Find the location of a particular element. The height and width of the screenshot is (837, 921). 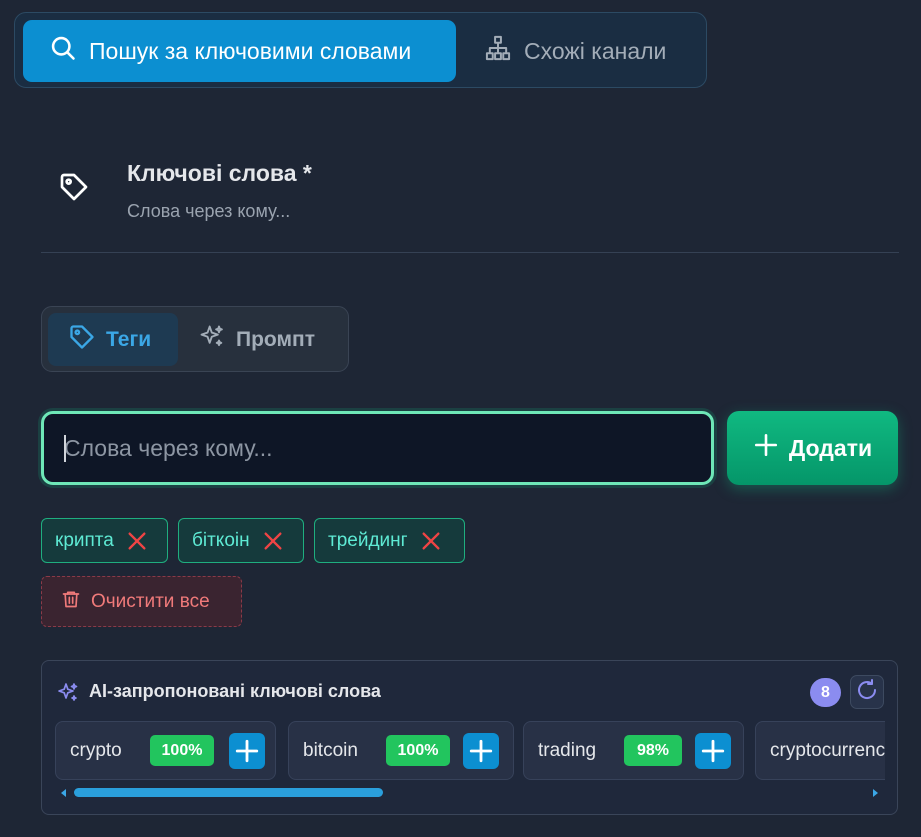

tag-chip-label: біткоін is located at coordinates (221, 540).